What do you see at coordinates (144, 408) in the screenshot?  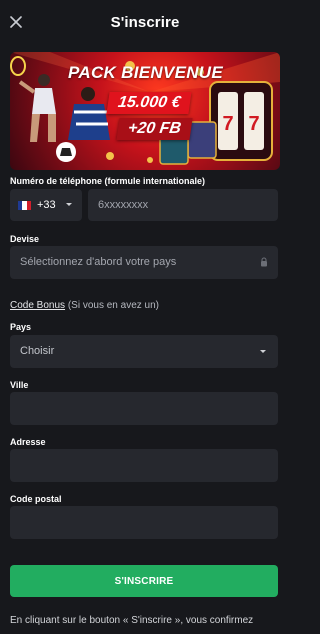 I see `city-input` at bounding box center [144, 408].